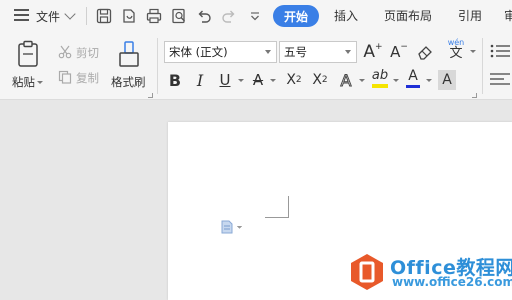  I want to click on tab-home: 开始, so click(296, 16).